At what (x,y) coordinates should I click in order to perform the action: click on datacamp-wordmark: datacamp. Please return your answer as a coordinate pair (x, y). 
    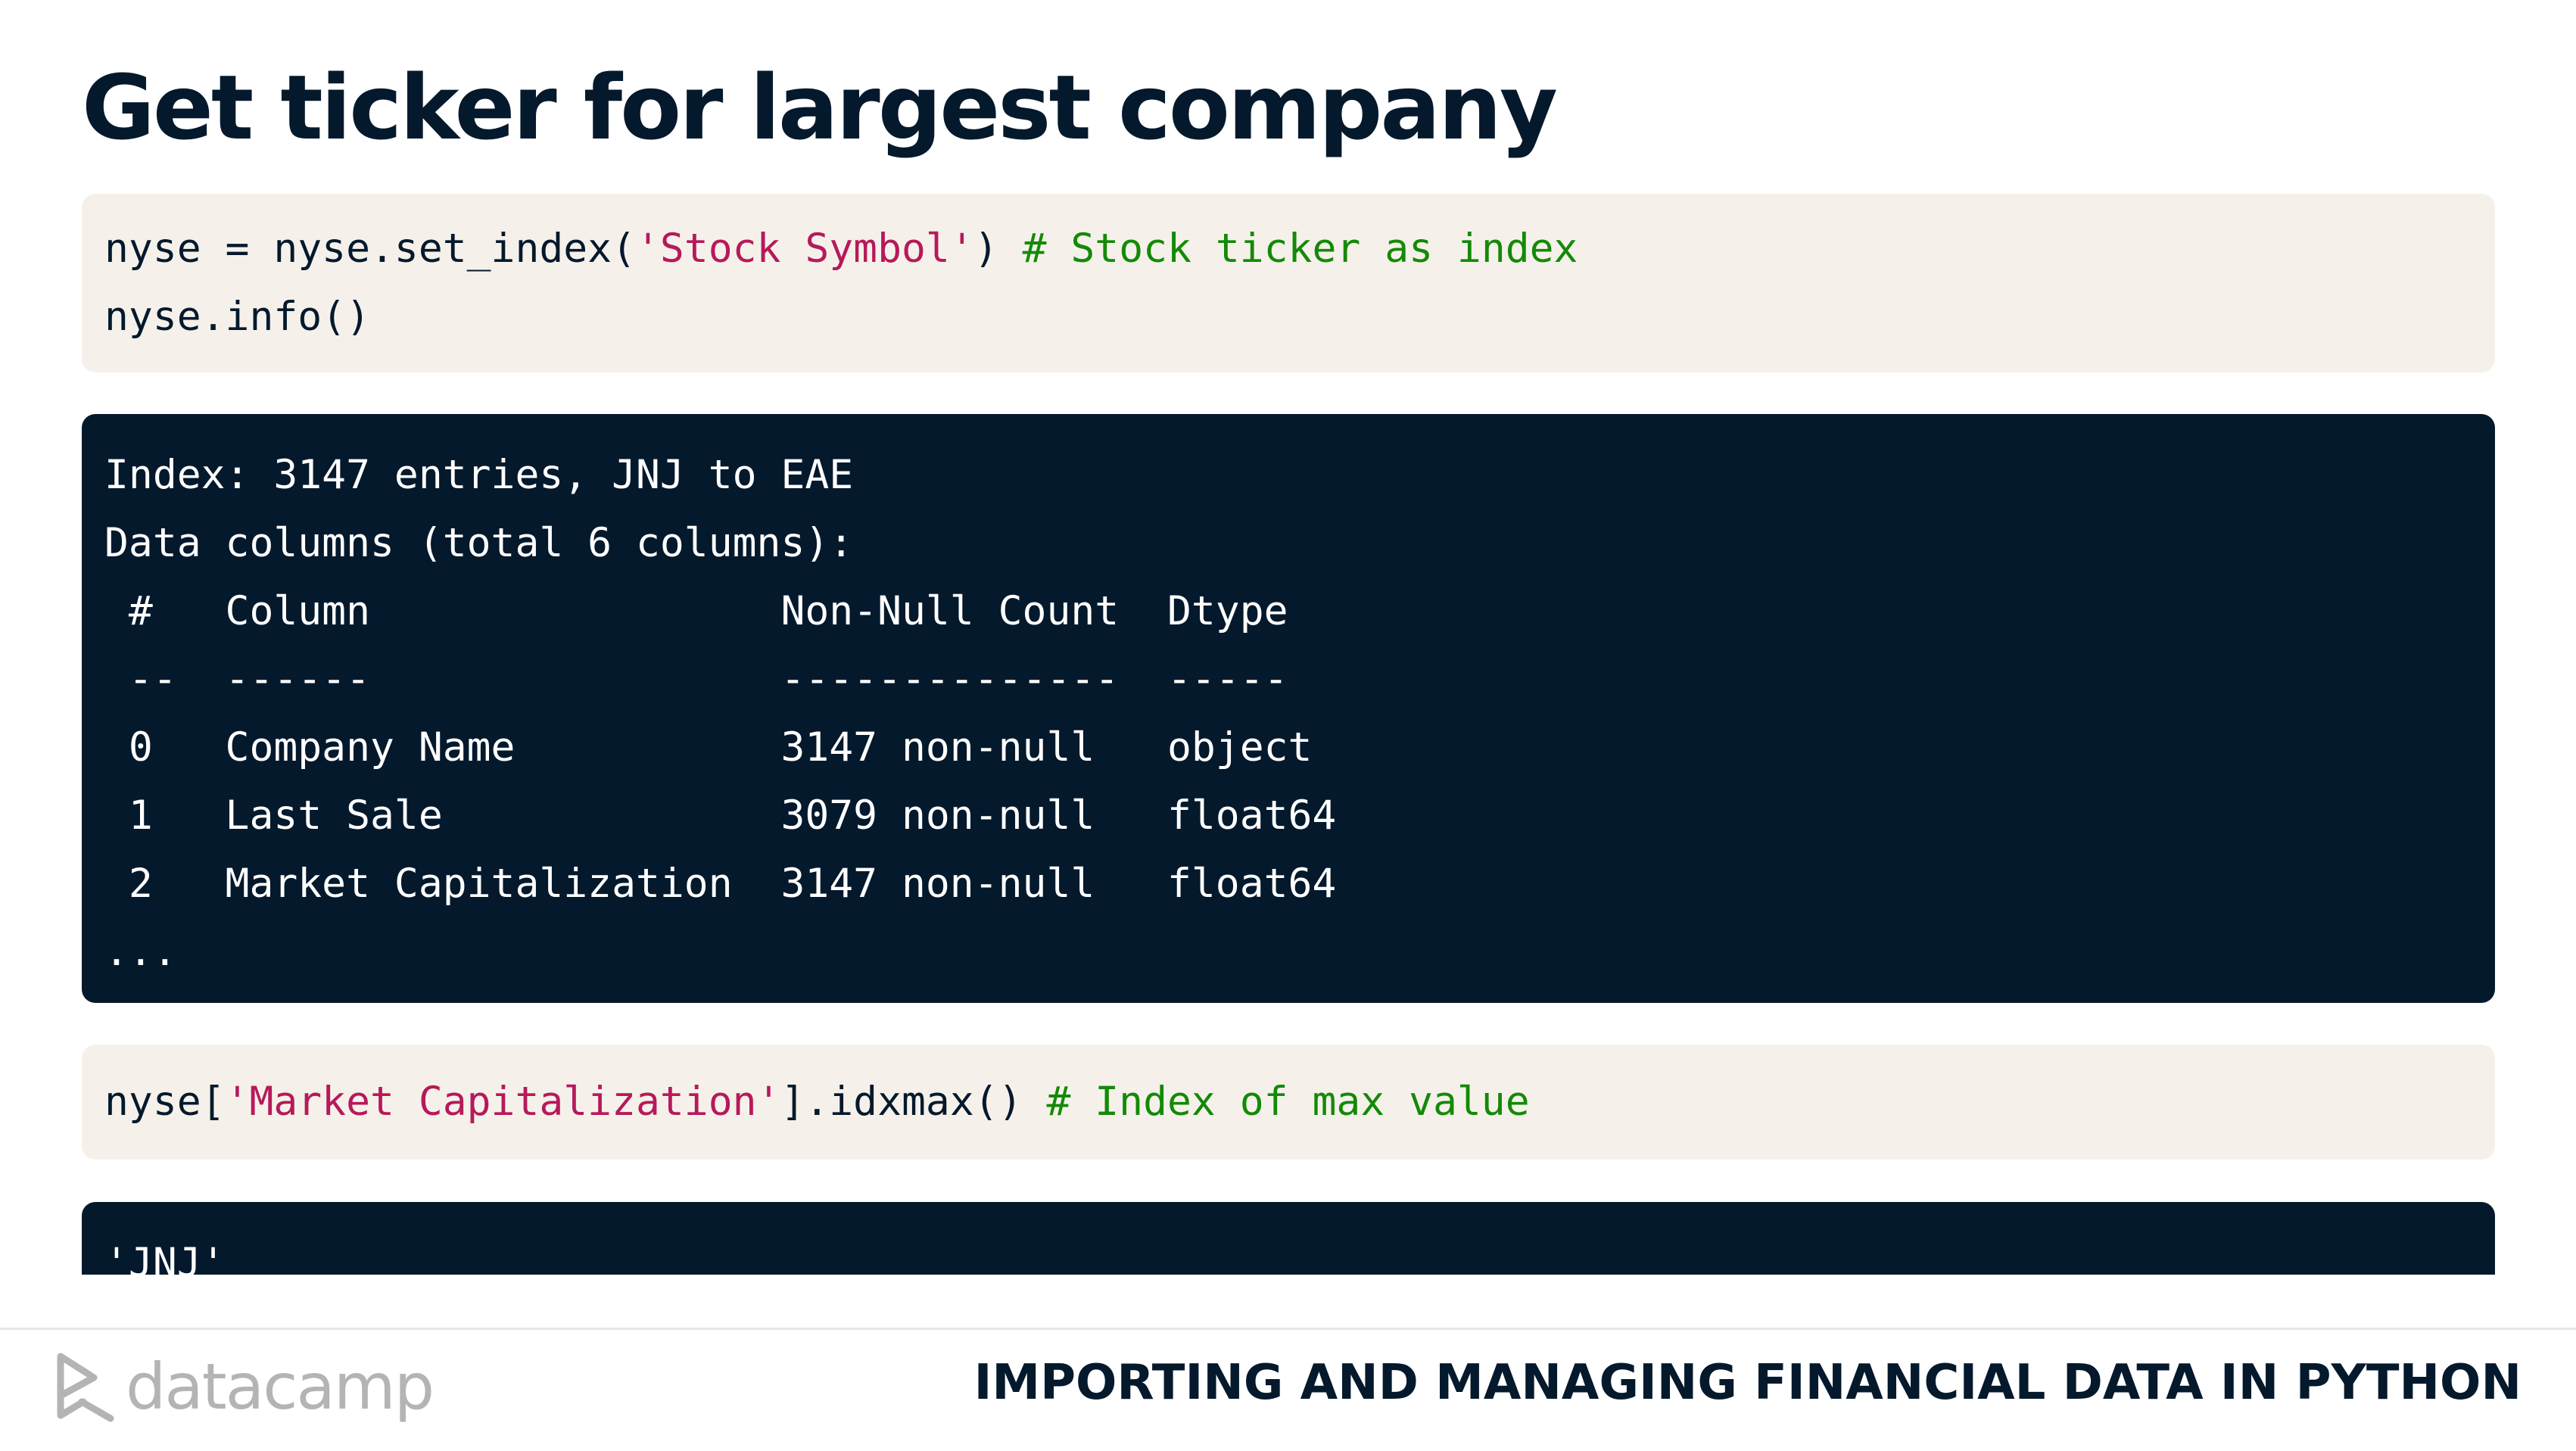
    Looking at the image, I should click on (280, 1387).